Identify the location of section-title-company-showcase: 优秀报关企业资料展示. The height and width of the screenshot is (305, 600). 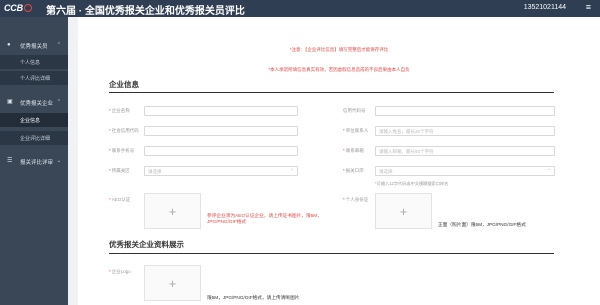
(146, 244).